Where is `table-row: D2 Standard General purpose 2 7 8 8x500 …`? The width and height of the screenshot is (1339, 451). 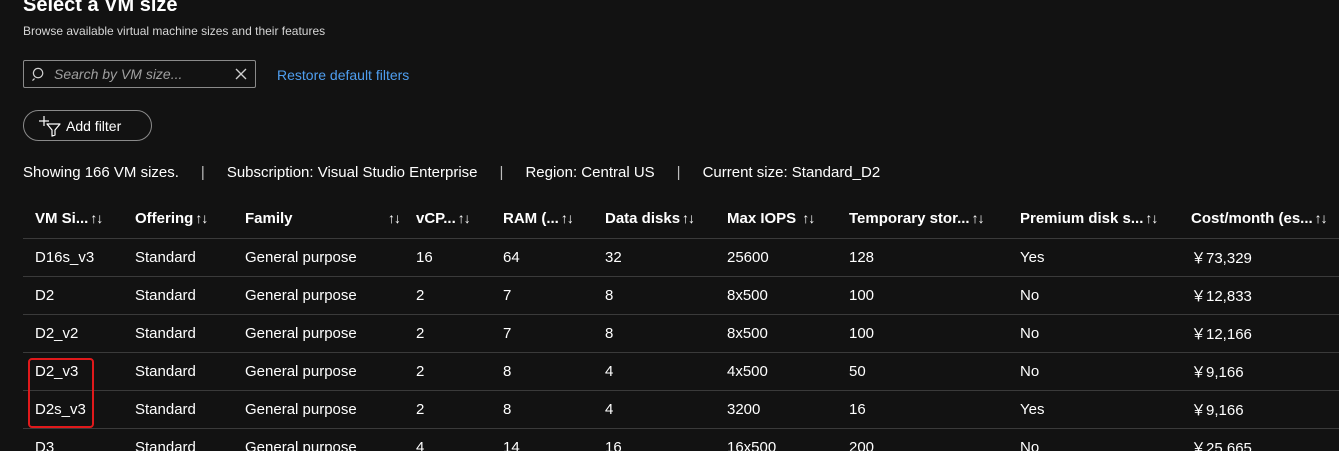 table-row: D2 Standard General purpose 2 7 8 8x500 … is located at coordinates (681, 295).